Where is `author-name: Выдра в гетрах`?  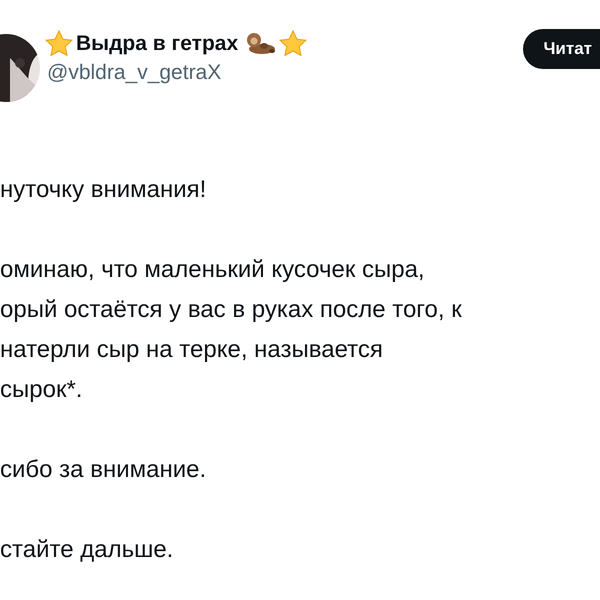 author-name: Выдра в гетрах is located at coordinates (157, 44).